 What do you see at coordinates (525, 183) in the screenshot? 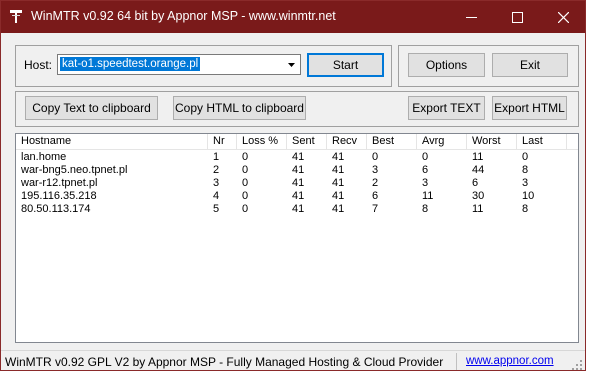
I see `cell-last: 3` at bounding box center [525, 183].